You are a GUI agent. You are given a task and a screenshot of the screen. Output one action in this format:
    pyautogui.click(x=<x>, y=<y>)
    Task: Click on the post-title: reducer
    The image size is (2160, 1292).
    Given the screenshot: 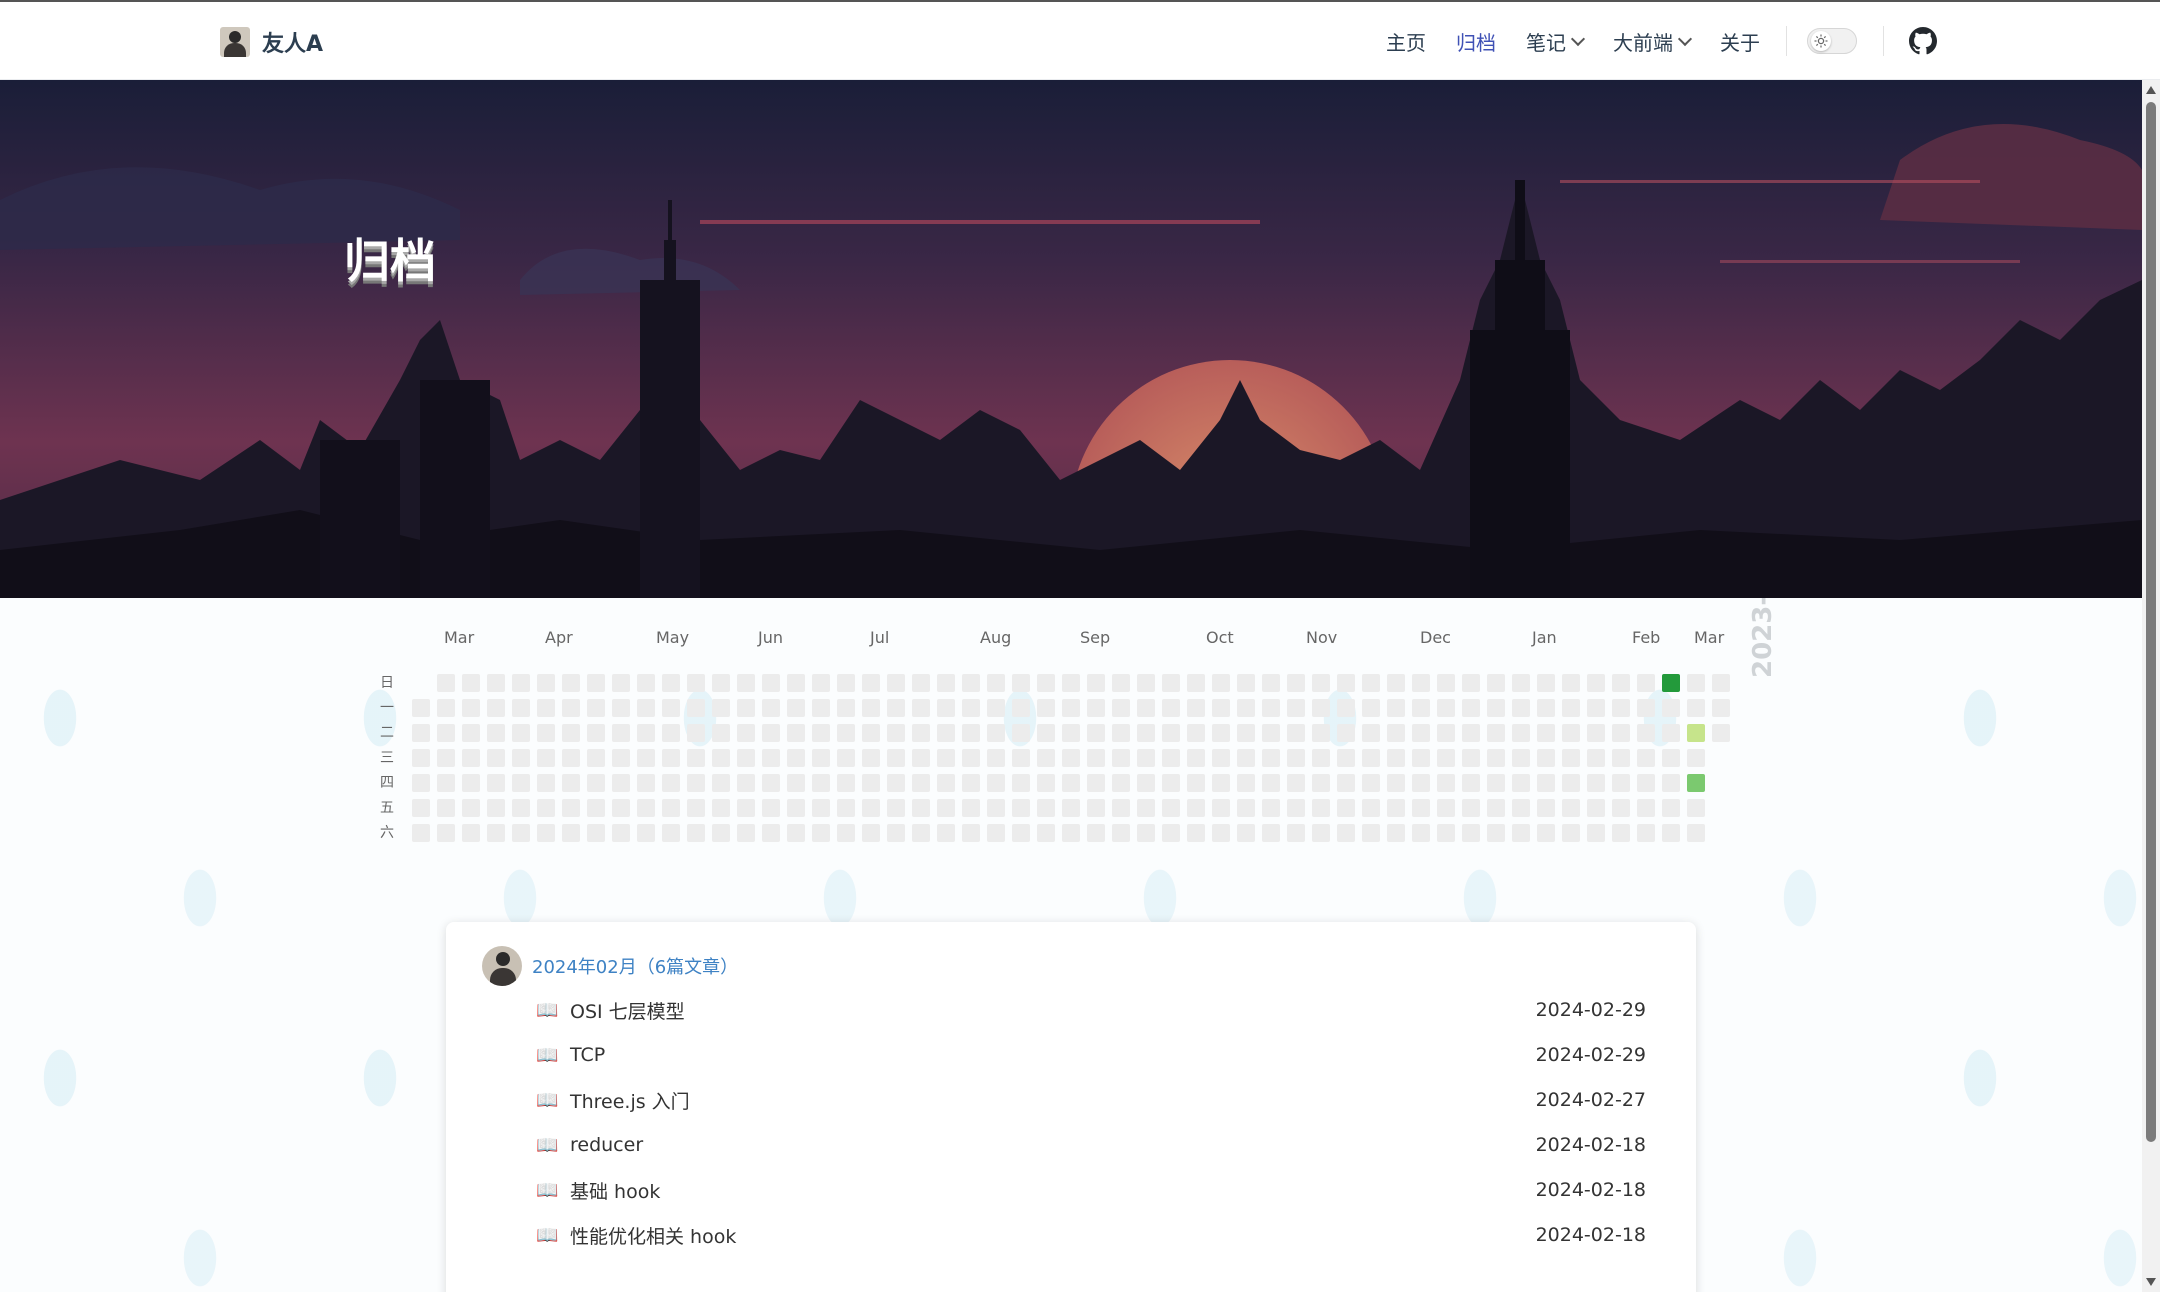 What is the action you would take?
    pyautogui.click(x=1053, y=1145)
    